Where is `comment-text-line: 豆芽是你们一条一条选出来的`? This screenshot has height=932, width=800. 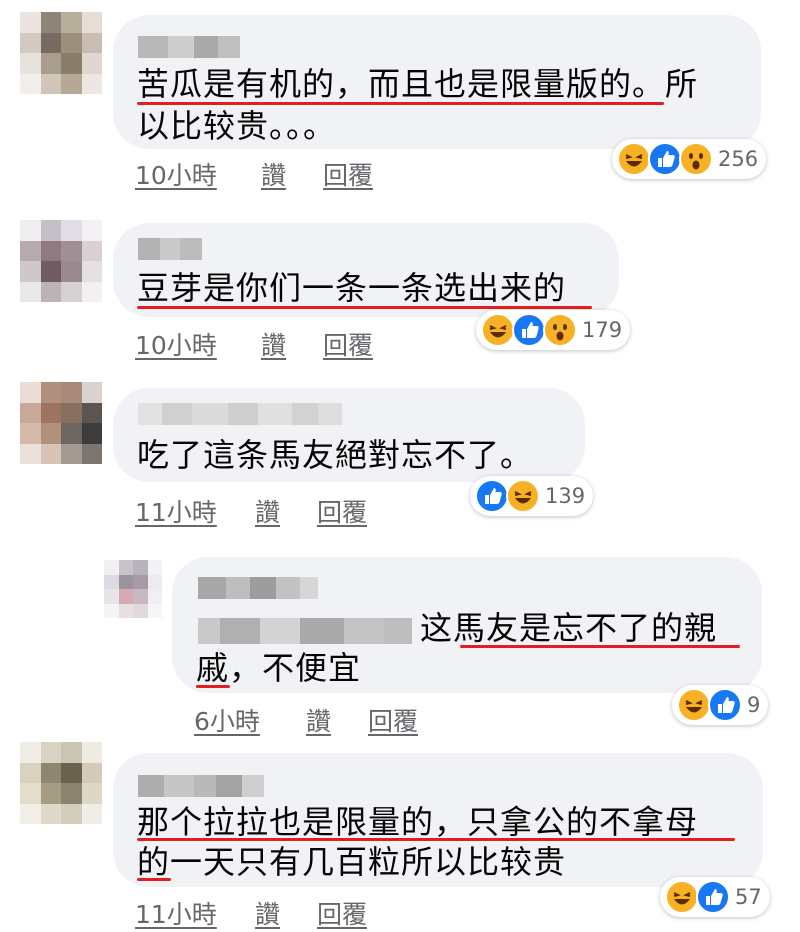
comment-text-line: 豆芽是你们一条一条选出来的 is located at coordinates (352, 288).